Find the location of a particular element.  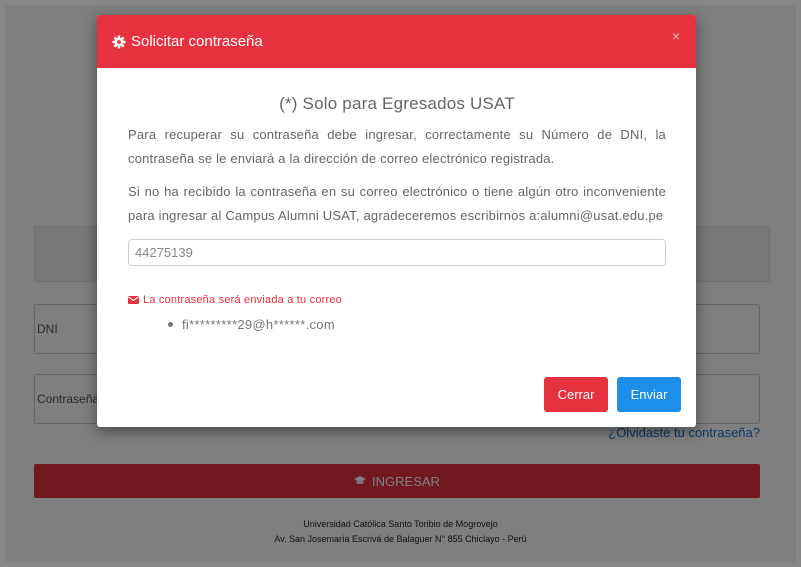

list-item: fi*********29@h******.com is located at coordinates (417, 324).